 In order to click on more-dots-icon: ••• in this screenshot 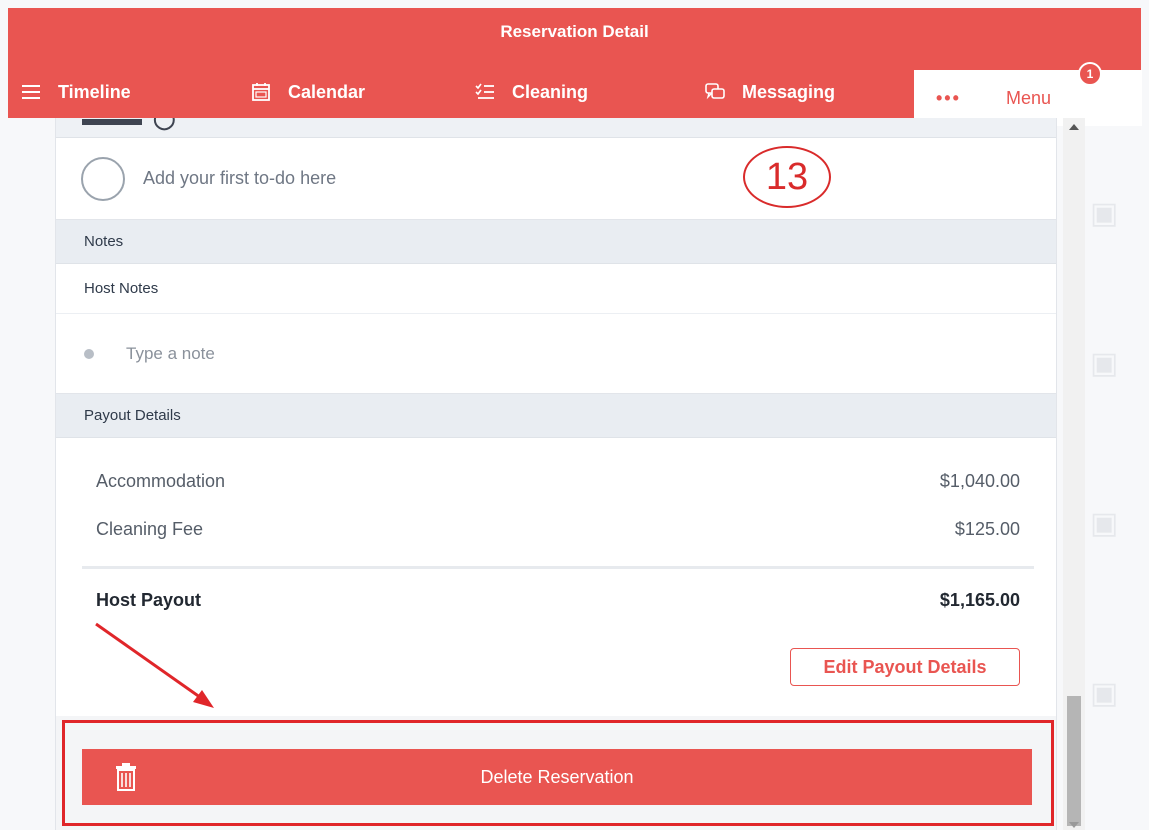, I will do `click(948, 97)`.